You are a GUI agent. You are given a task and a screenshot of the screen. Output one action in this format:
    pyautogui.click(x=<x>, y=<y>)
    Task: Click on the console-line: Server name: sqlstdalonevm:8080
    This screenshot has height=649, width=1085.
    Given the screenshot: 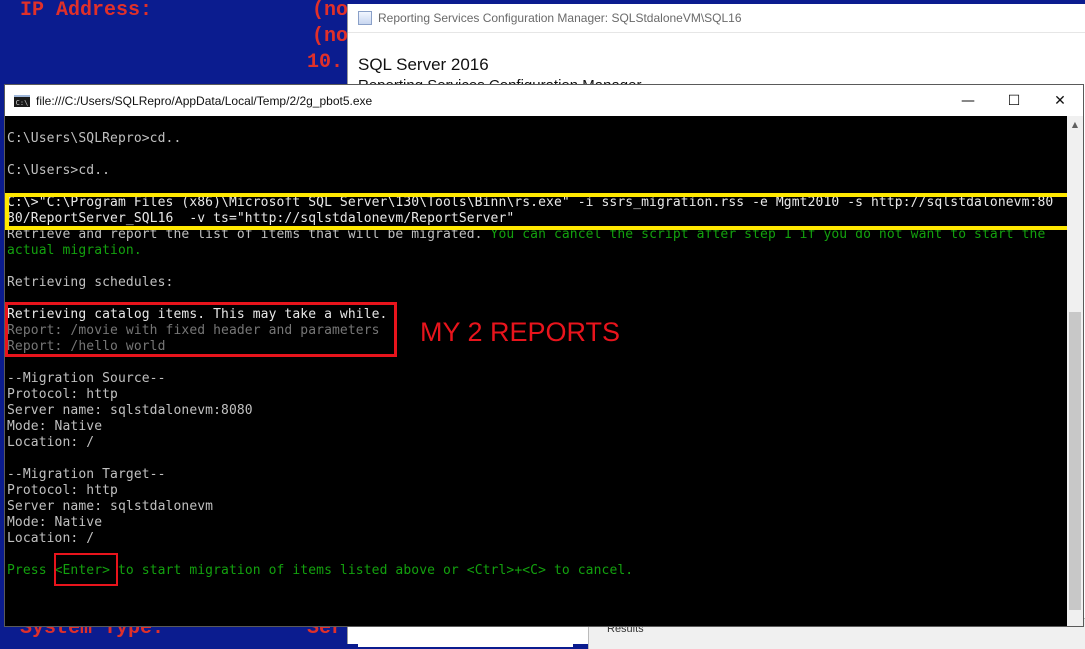 What is the action you would take?
    pyautogui.click(x=130, y=410)
    